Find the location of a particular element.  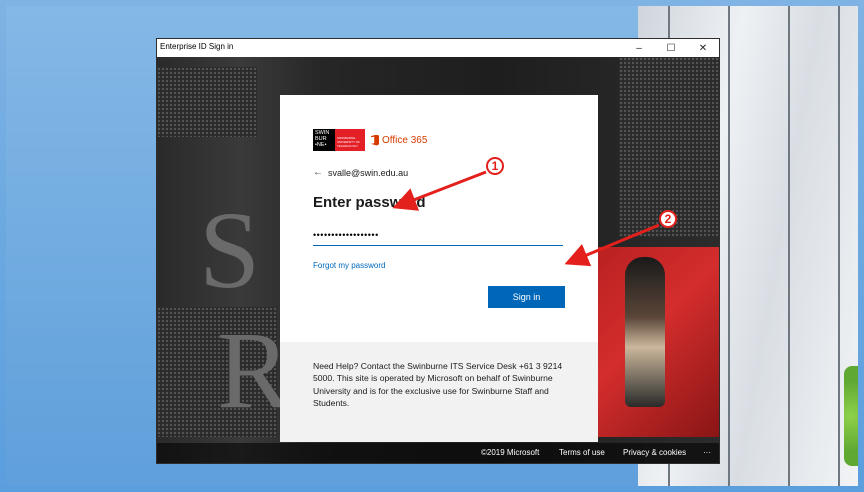

annotation-callout-1: 1 is located at coordinates (495, 166).